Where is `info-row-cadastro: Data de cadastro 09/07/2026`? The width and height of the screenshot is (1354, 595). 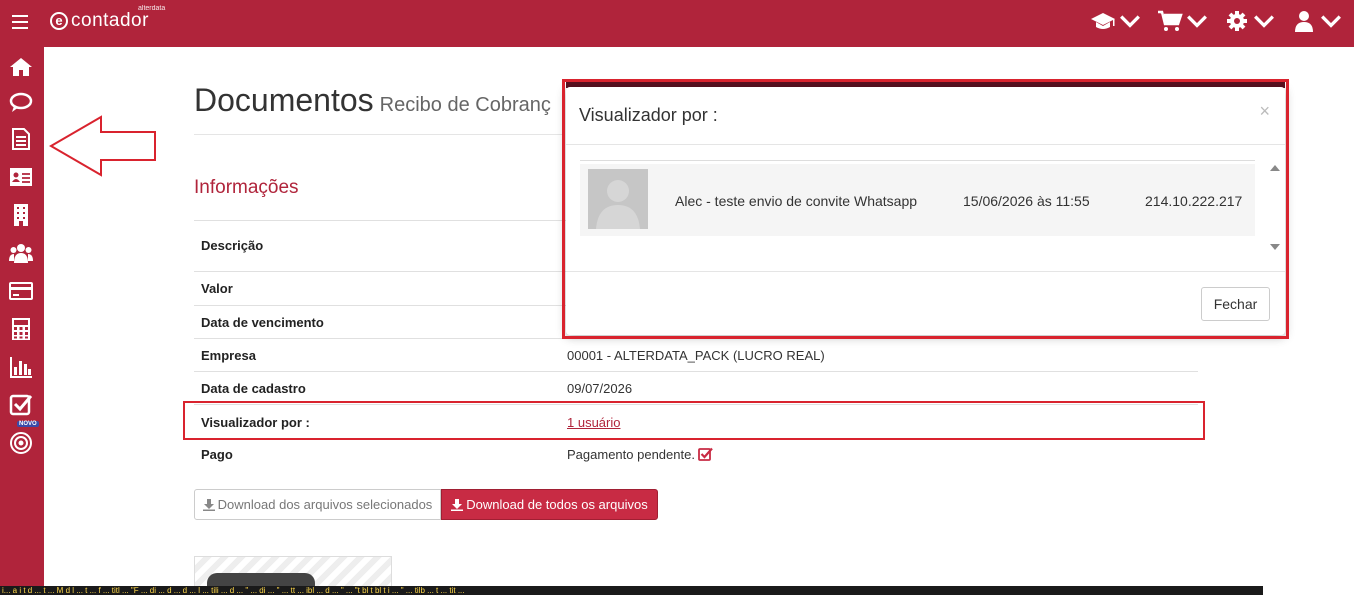 info-row-cadastro: Data de cadastro 09/07/2026 is located at coordinates (696, 387).